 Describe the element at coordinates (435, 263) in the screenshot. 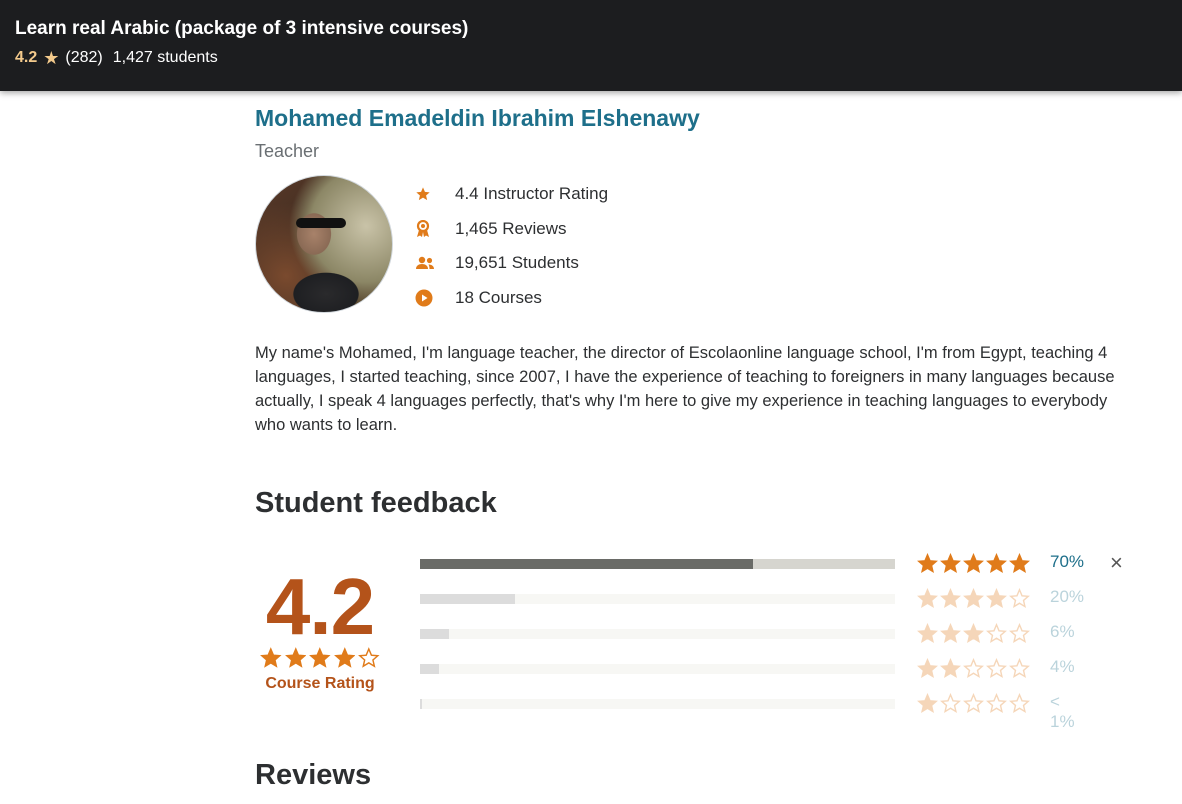

I see `users-icon` at that location.